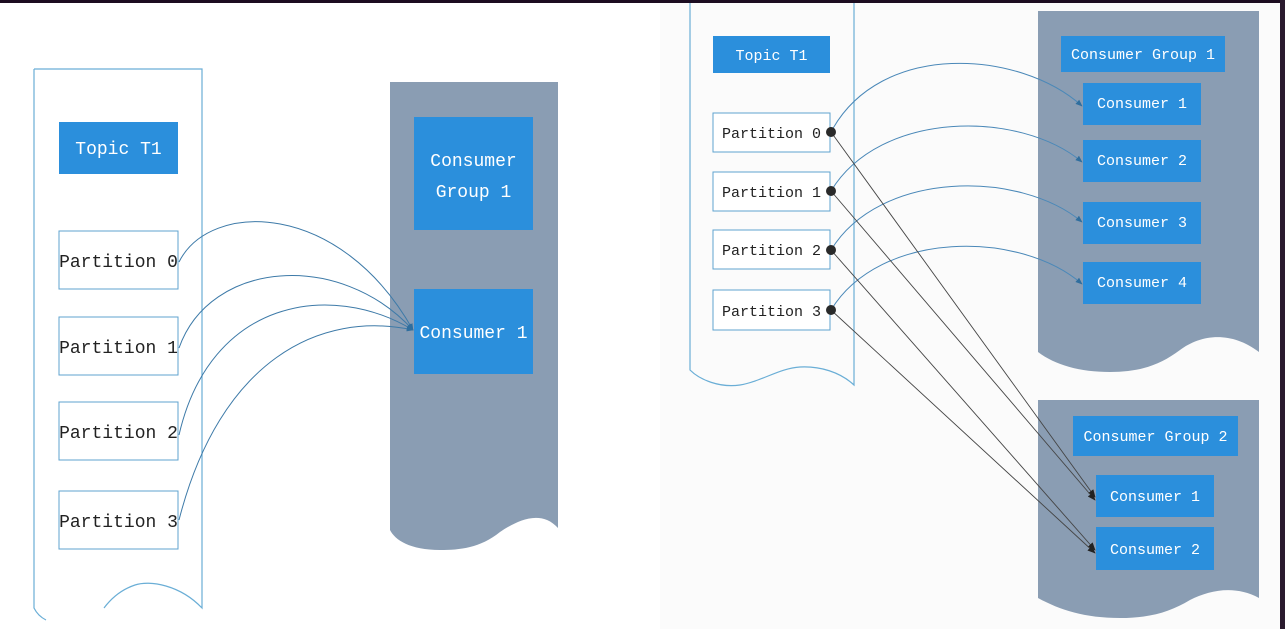  What do you see at coordinates (1155, 437) in the screenshot?
I see `consumer-group-2-label: Consumer Group 2` at bounding box center [1155, 437].